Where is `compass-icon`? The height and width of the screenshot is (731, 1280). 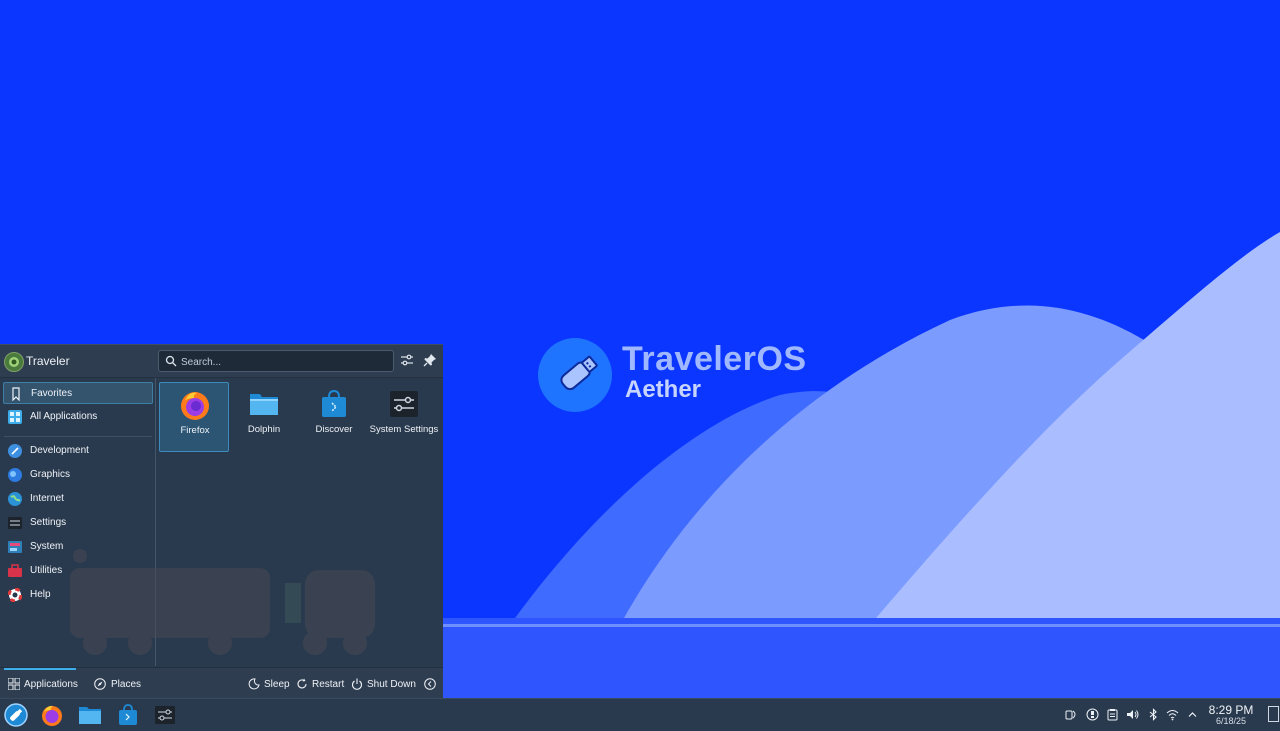 compass-icon is located at coordinates (100, 684).